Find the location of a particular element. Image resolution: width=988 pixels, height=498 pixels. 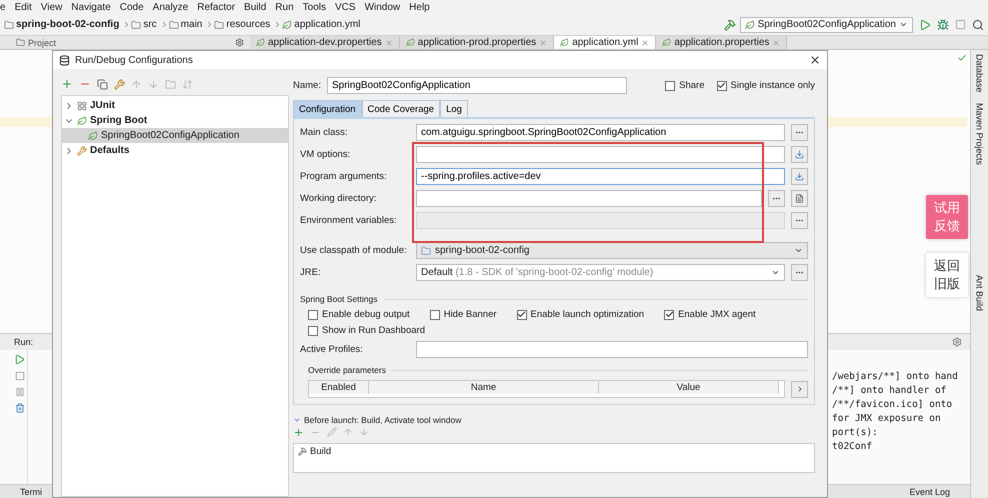

column-header: Value is located at coordinates (689, 387).